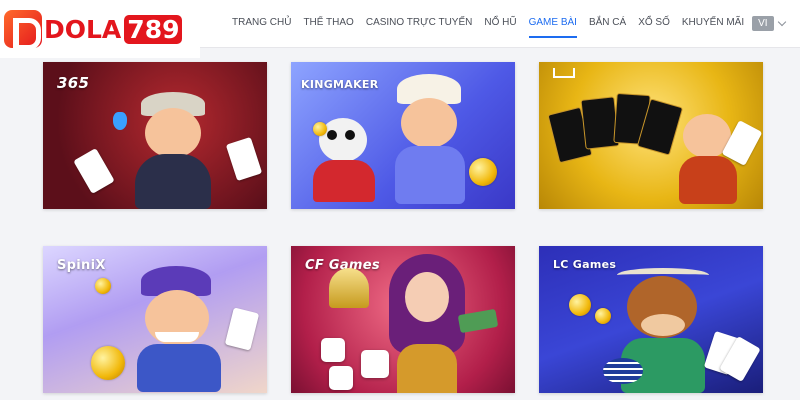  I want to click on logo-wordmark: DOLA 789, so click(113, 29).